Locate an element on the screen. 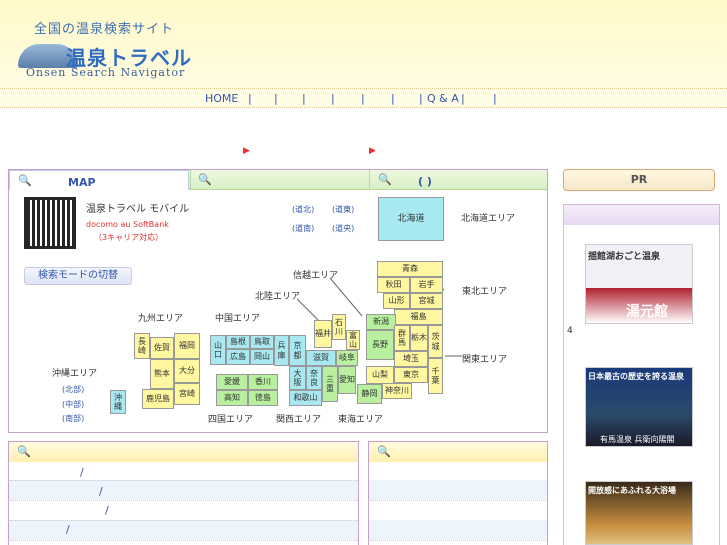 The image size is (727, 545). pref-kyoto: 京都 is located at coordinates (297, 350).